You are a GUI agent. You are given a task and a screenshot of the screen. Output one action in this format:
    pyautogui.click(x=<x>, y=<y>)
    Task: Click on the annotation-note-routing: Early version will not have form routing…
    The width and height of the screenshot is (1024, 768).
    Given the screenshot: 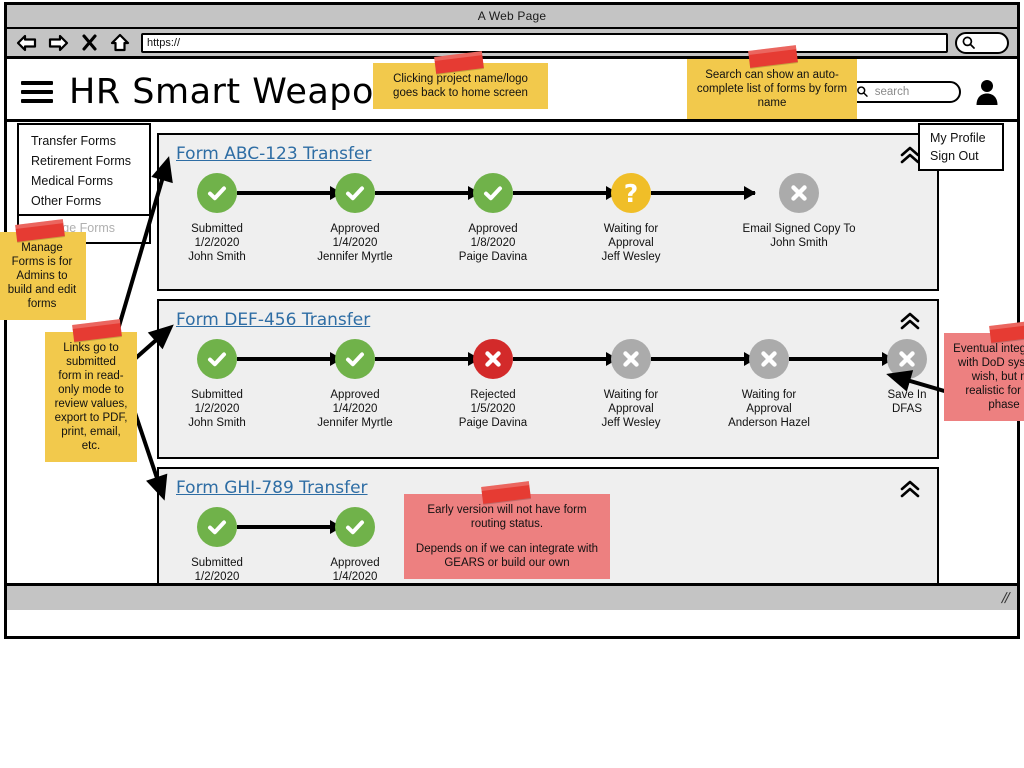 What is the action you would take?
    pyautogui.click(x=507, y=530)
    